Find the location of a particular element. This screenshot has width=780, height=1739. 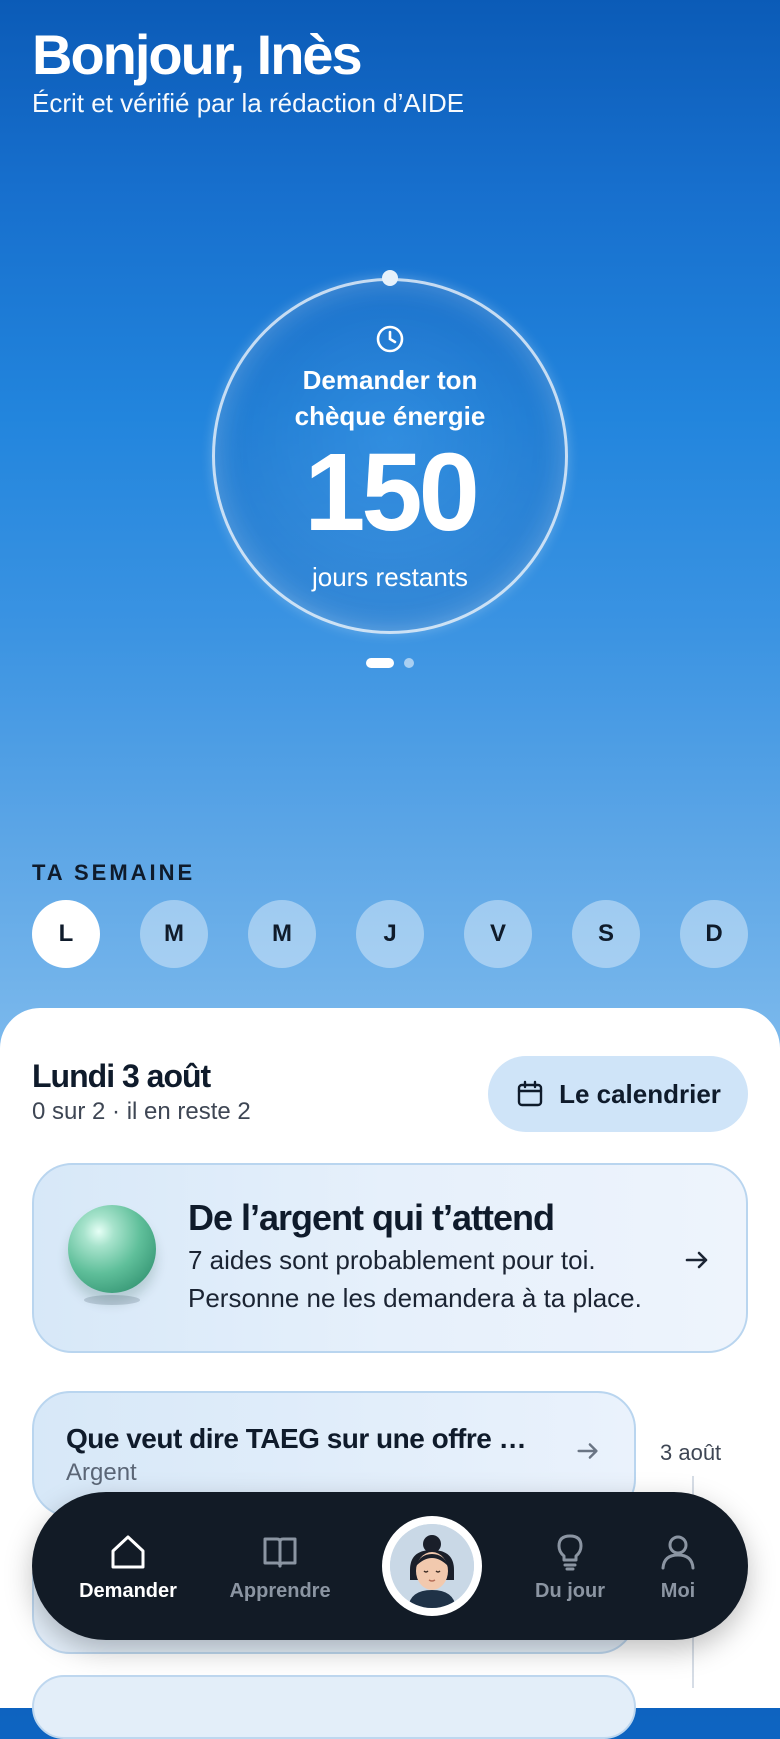

tab-du-jour: Du jour is located at coordinates (570, 1567).